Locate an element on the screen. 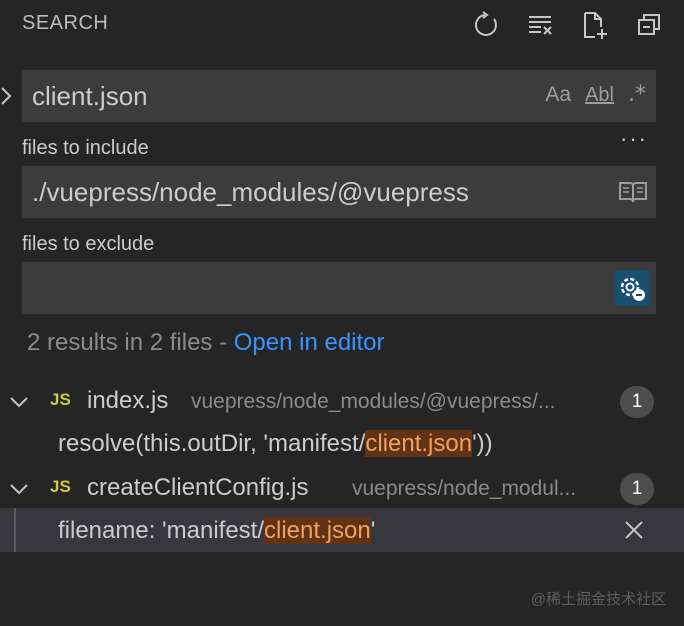  match-preview: filename: 'manifest/client.json' is located at coordinates (216, 531).